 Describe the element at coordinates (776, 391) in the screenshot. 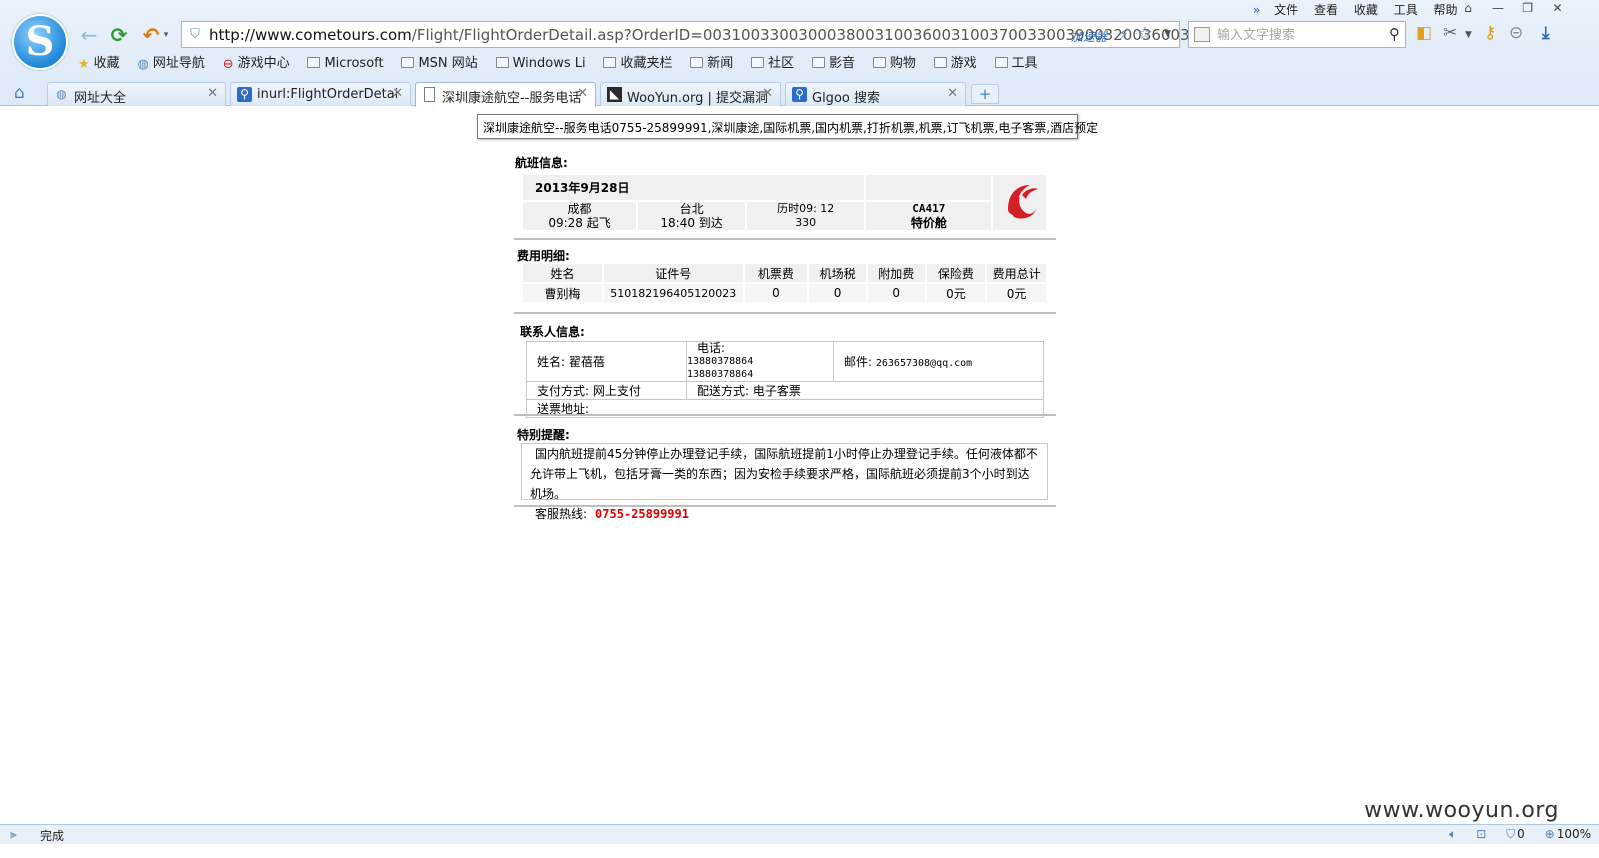

I see `delivery-method: 电子客票` at that location.